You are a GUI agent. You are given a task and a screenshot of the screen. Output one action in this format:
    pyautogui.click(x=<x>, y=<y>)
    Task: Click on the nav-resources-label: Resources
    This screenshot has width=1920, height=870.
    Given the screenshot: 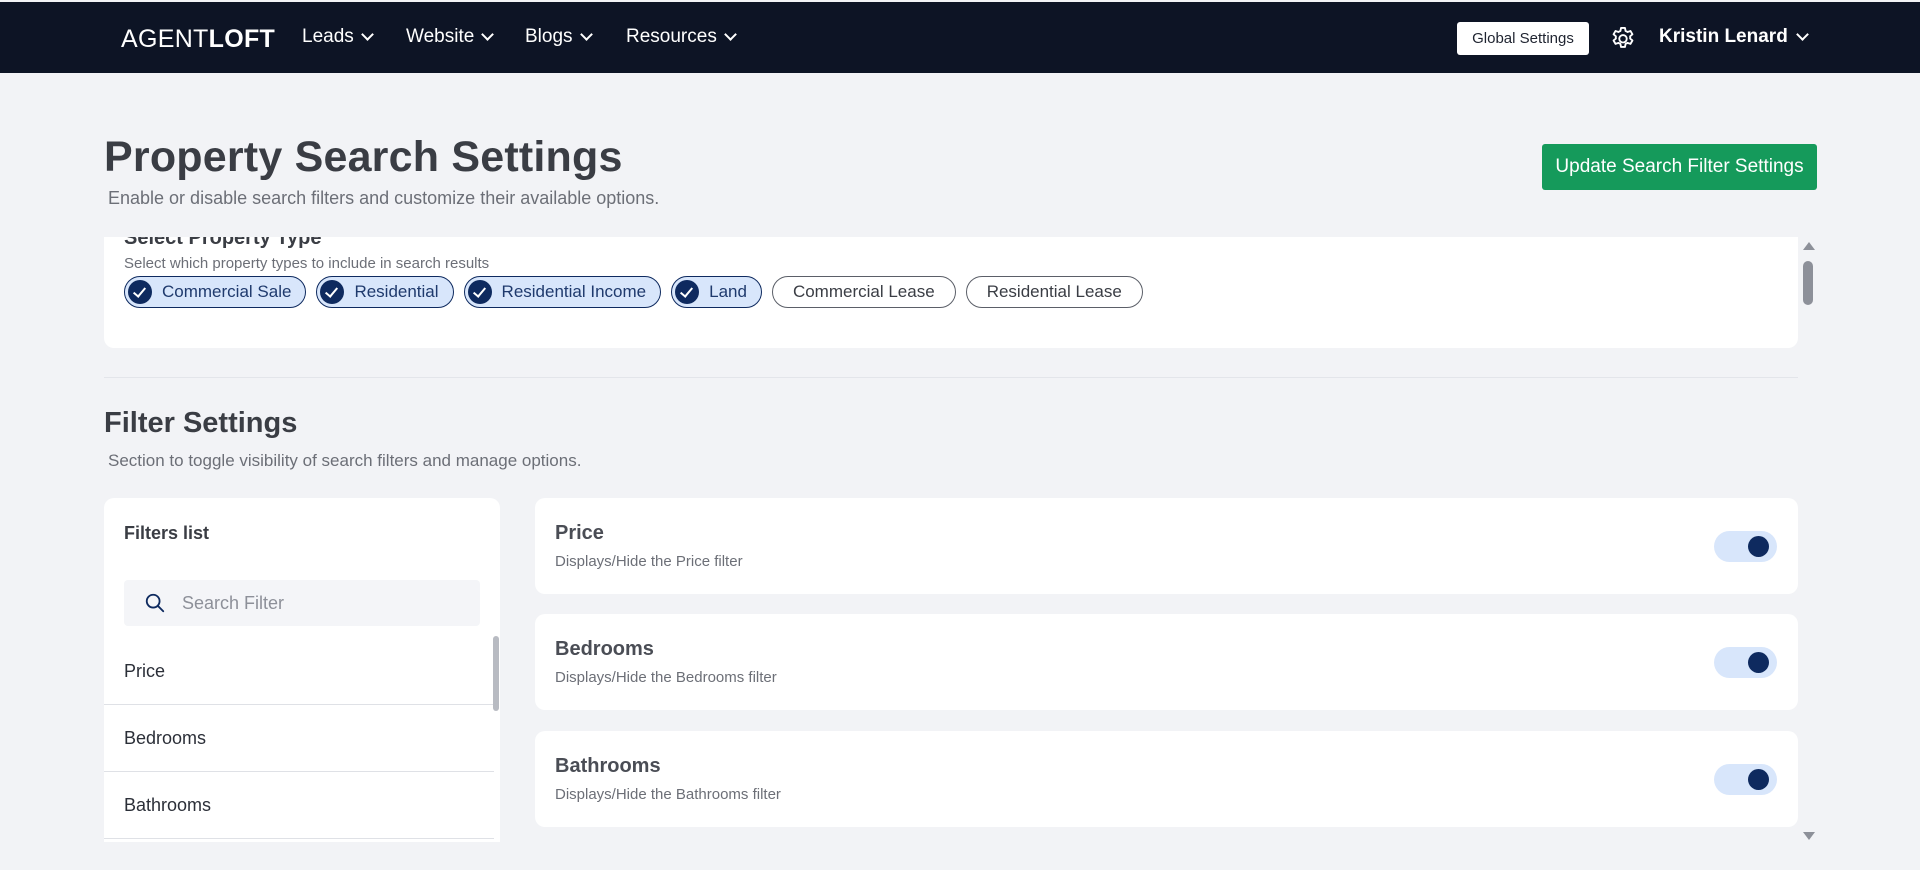 What is the action you would take?
    pyautogui.click(x=671, y=36)
    